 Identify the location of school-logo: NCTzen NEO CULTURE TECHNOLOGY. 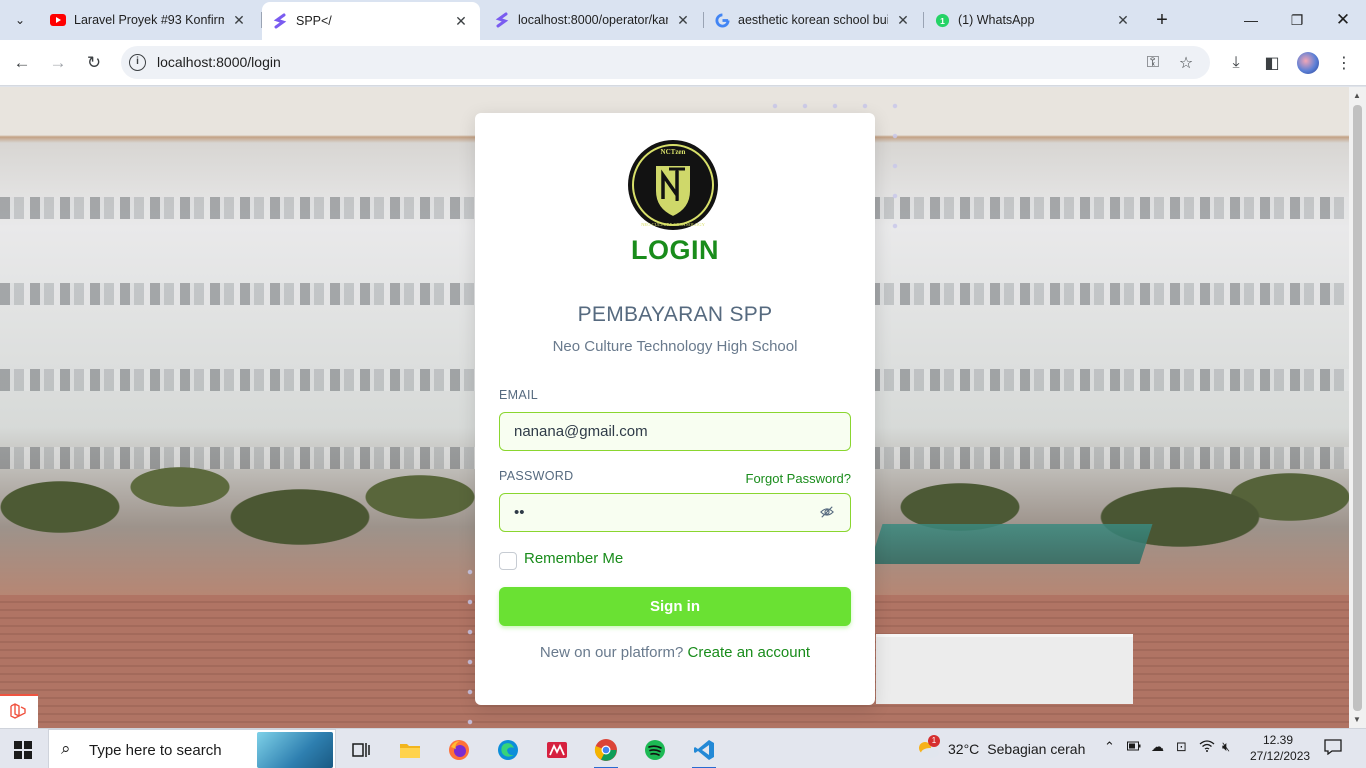
(673, 185).